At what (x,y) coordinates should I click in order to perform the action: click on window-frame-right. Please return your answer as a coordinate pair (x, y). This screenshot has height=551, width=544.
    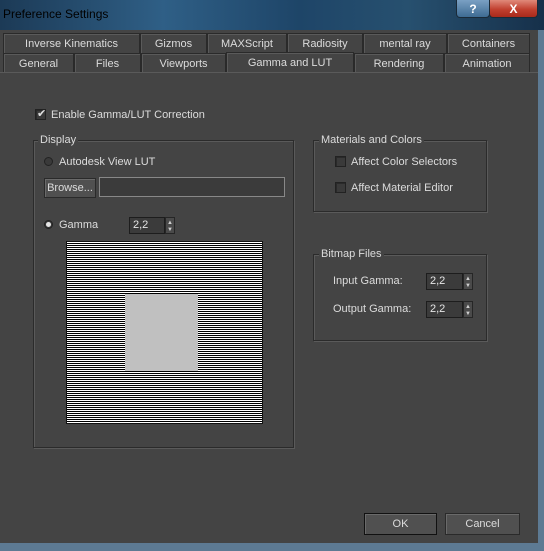
    Looking at the image, I should click on (541, 290).